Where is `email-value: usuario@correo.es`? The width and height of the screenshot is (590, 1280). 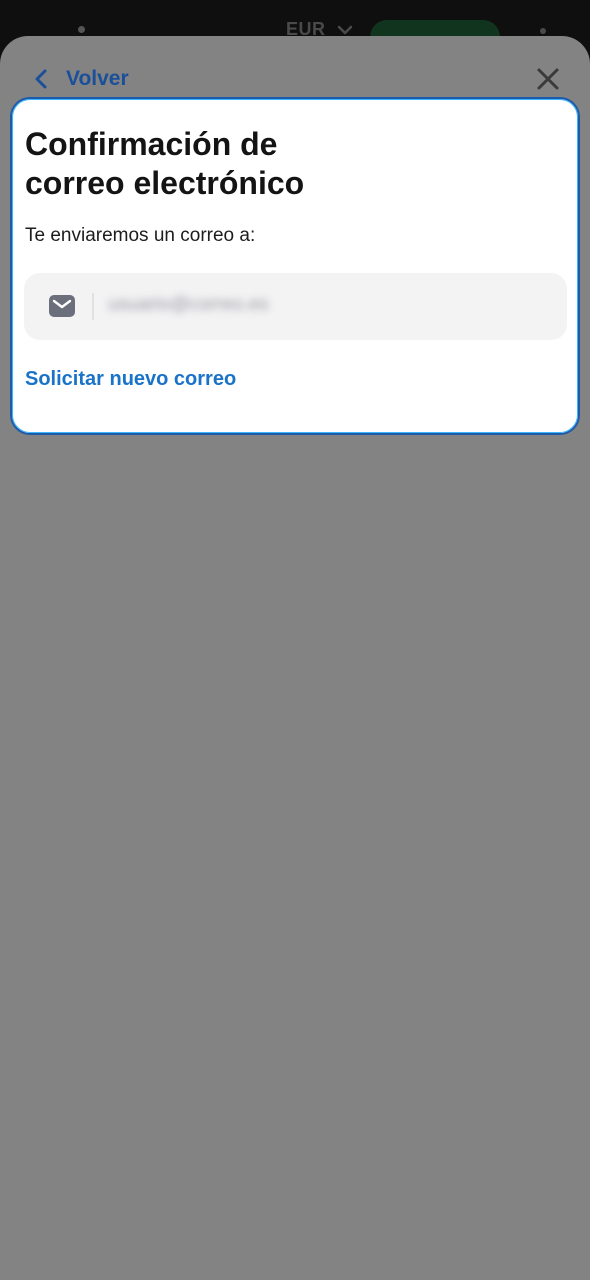 email-value: usuario@correo.es is located at coordinates (188, 304).